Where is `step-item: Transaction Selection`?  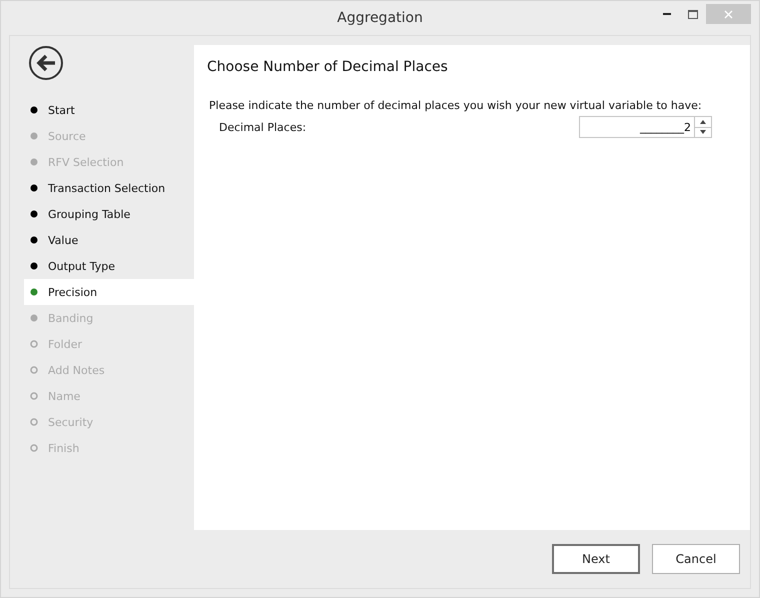 step-item: Transaction Selection is located at coordinates (109, 188).